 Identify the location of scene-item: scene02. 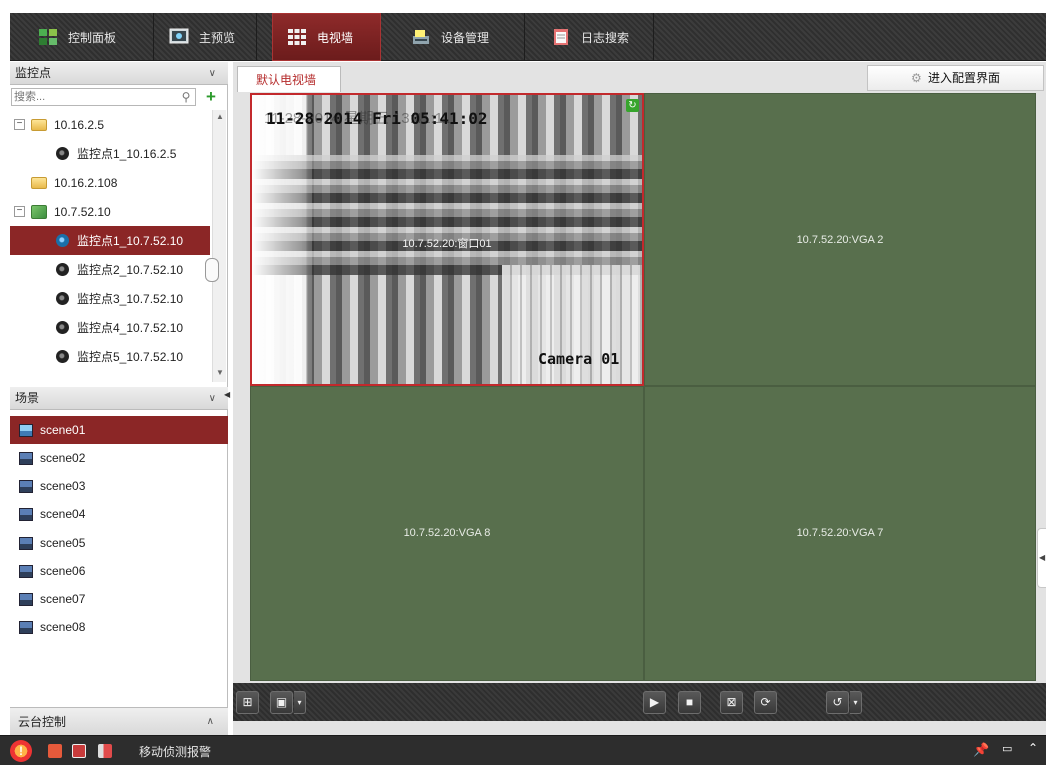
(119, 458).